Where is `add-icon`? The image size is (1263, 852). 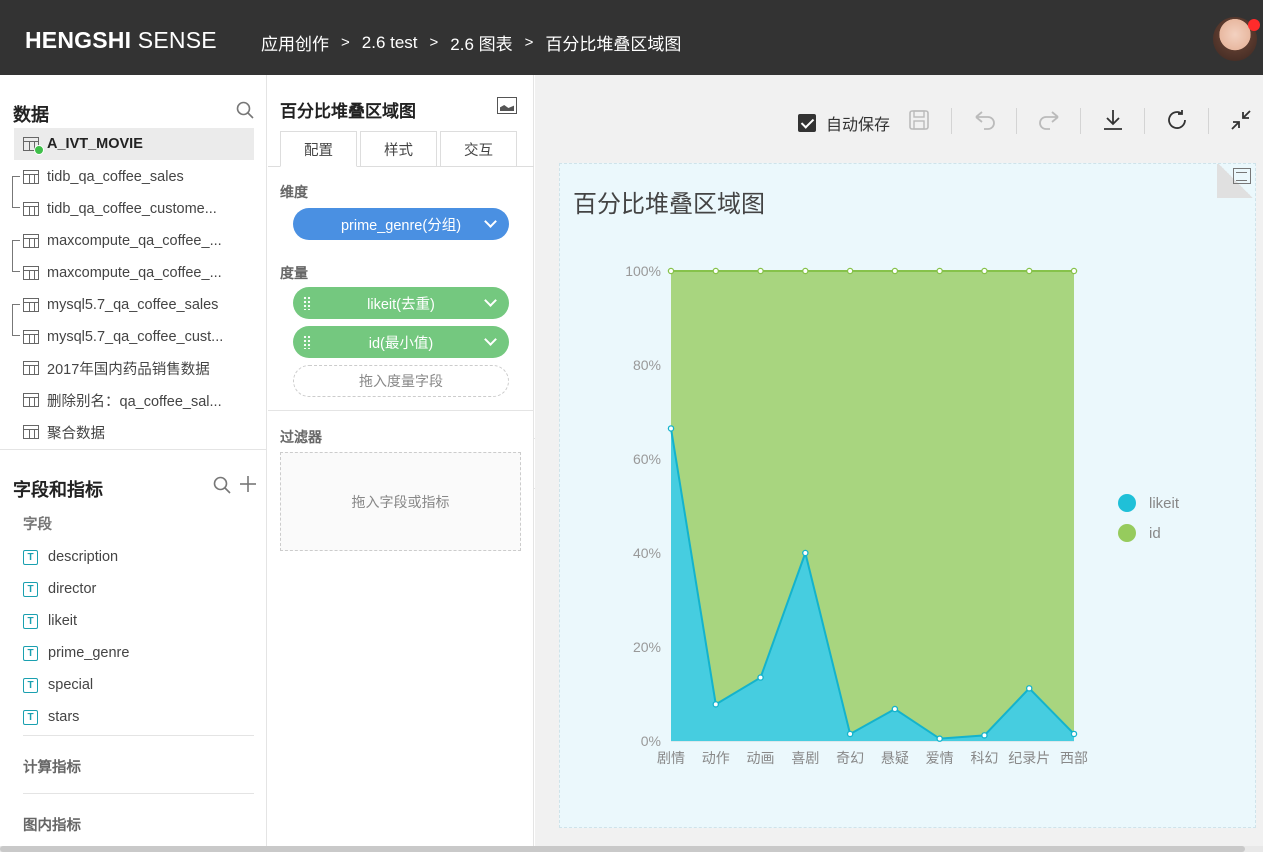 add-icon is located at coordinates (248, 484).